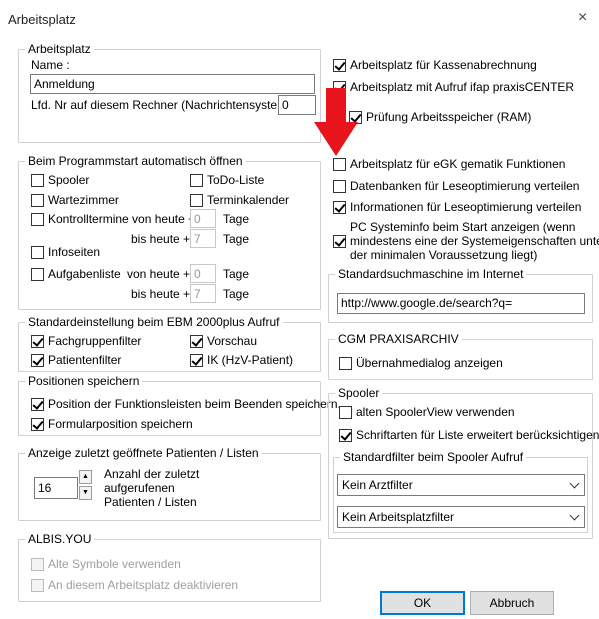 This screenshot has width=599, height=619. I want to click on ik-checkbox: IK (HzV-Patient), so click(241, 360).